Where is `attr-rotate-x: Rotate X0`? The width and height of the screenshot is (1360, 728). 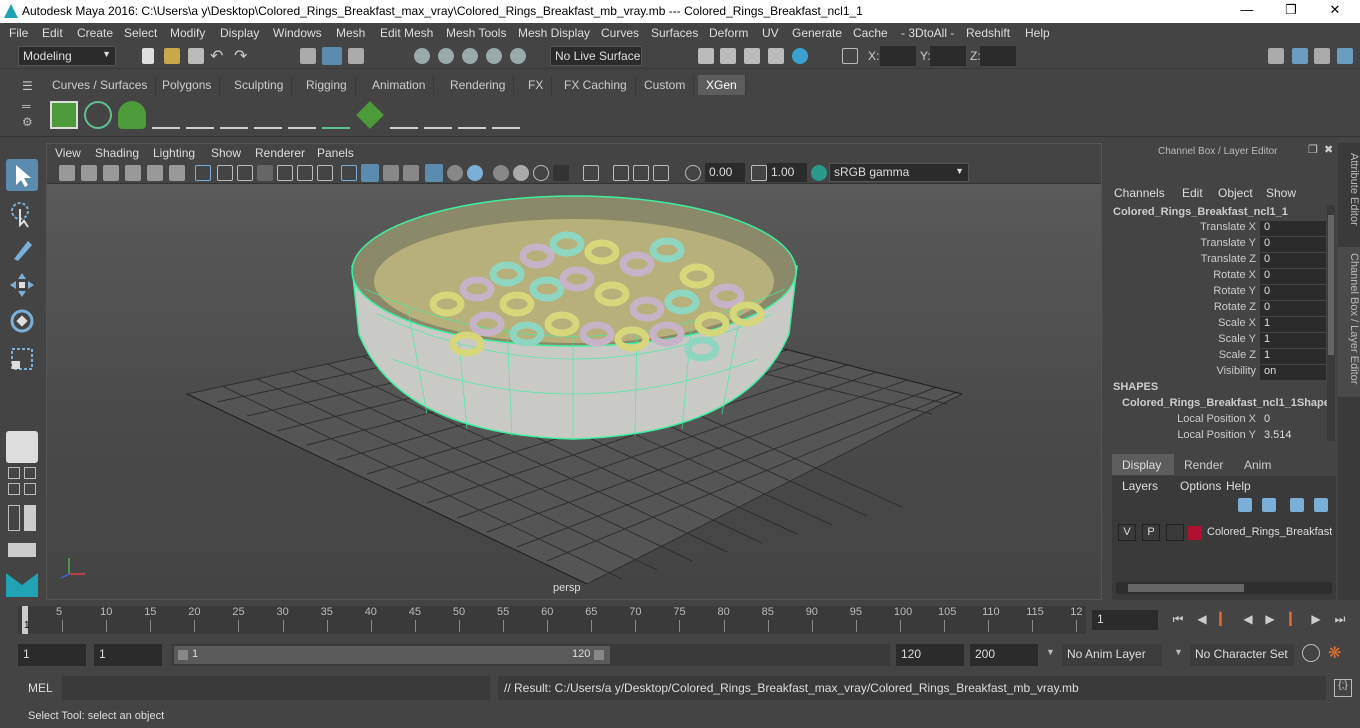
attr-rotate-x: Rotate X0 is located at coordinates (1222, 277).